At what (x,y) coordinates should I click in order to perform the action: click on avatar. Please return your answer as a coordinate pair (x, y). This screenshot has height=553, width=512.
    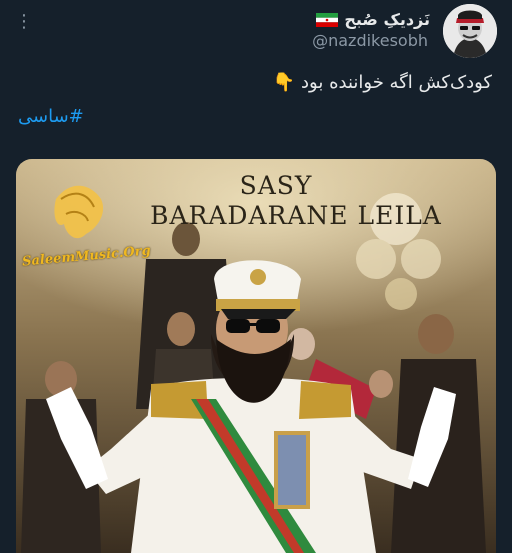
    Looking at the image, I should click on (470, 31).